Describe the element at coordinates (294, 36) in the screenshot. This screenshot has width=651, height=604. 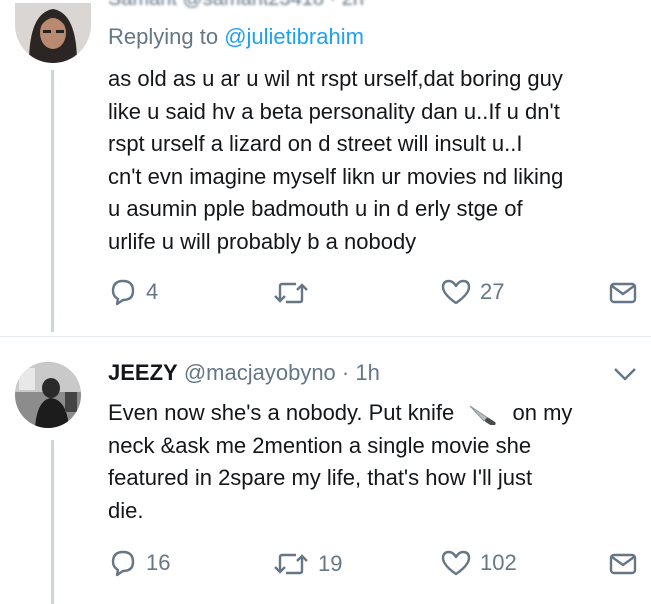
I see `replying-handle-link: @julietibrahim` at that location.